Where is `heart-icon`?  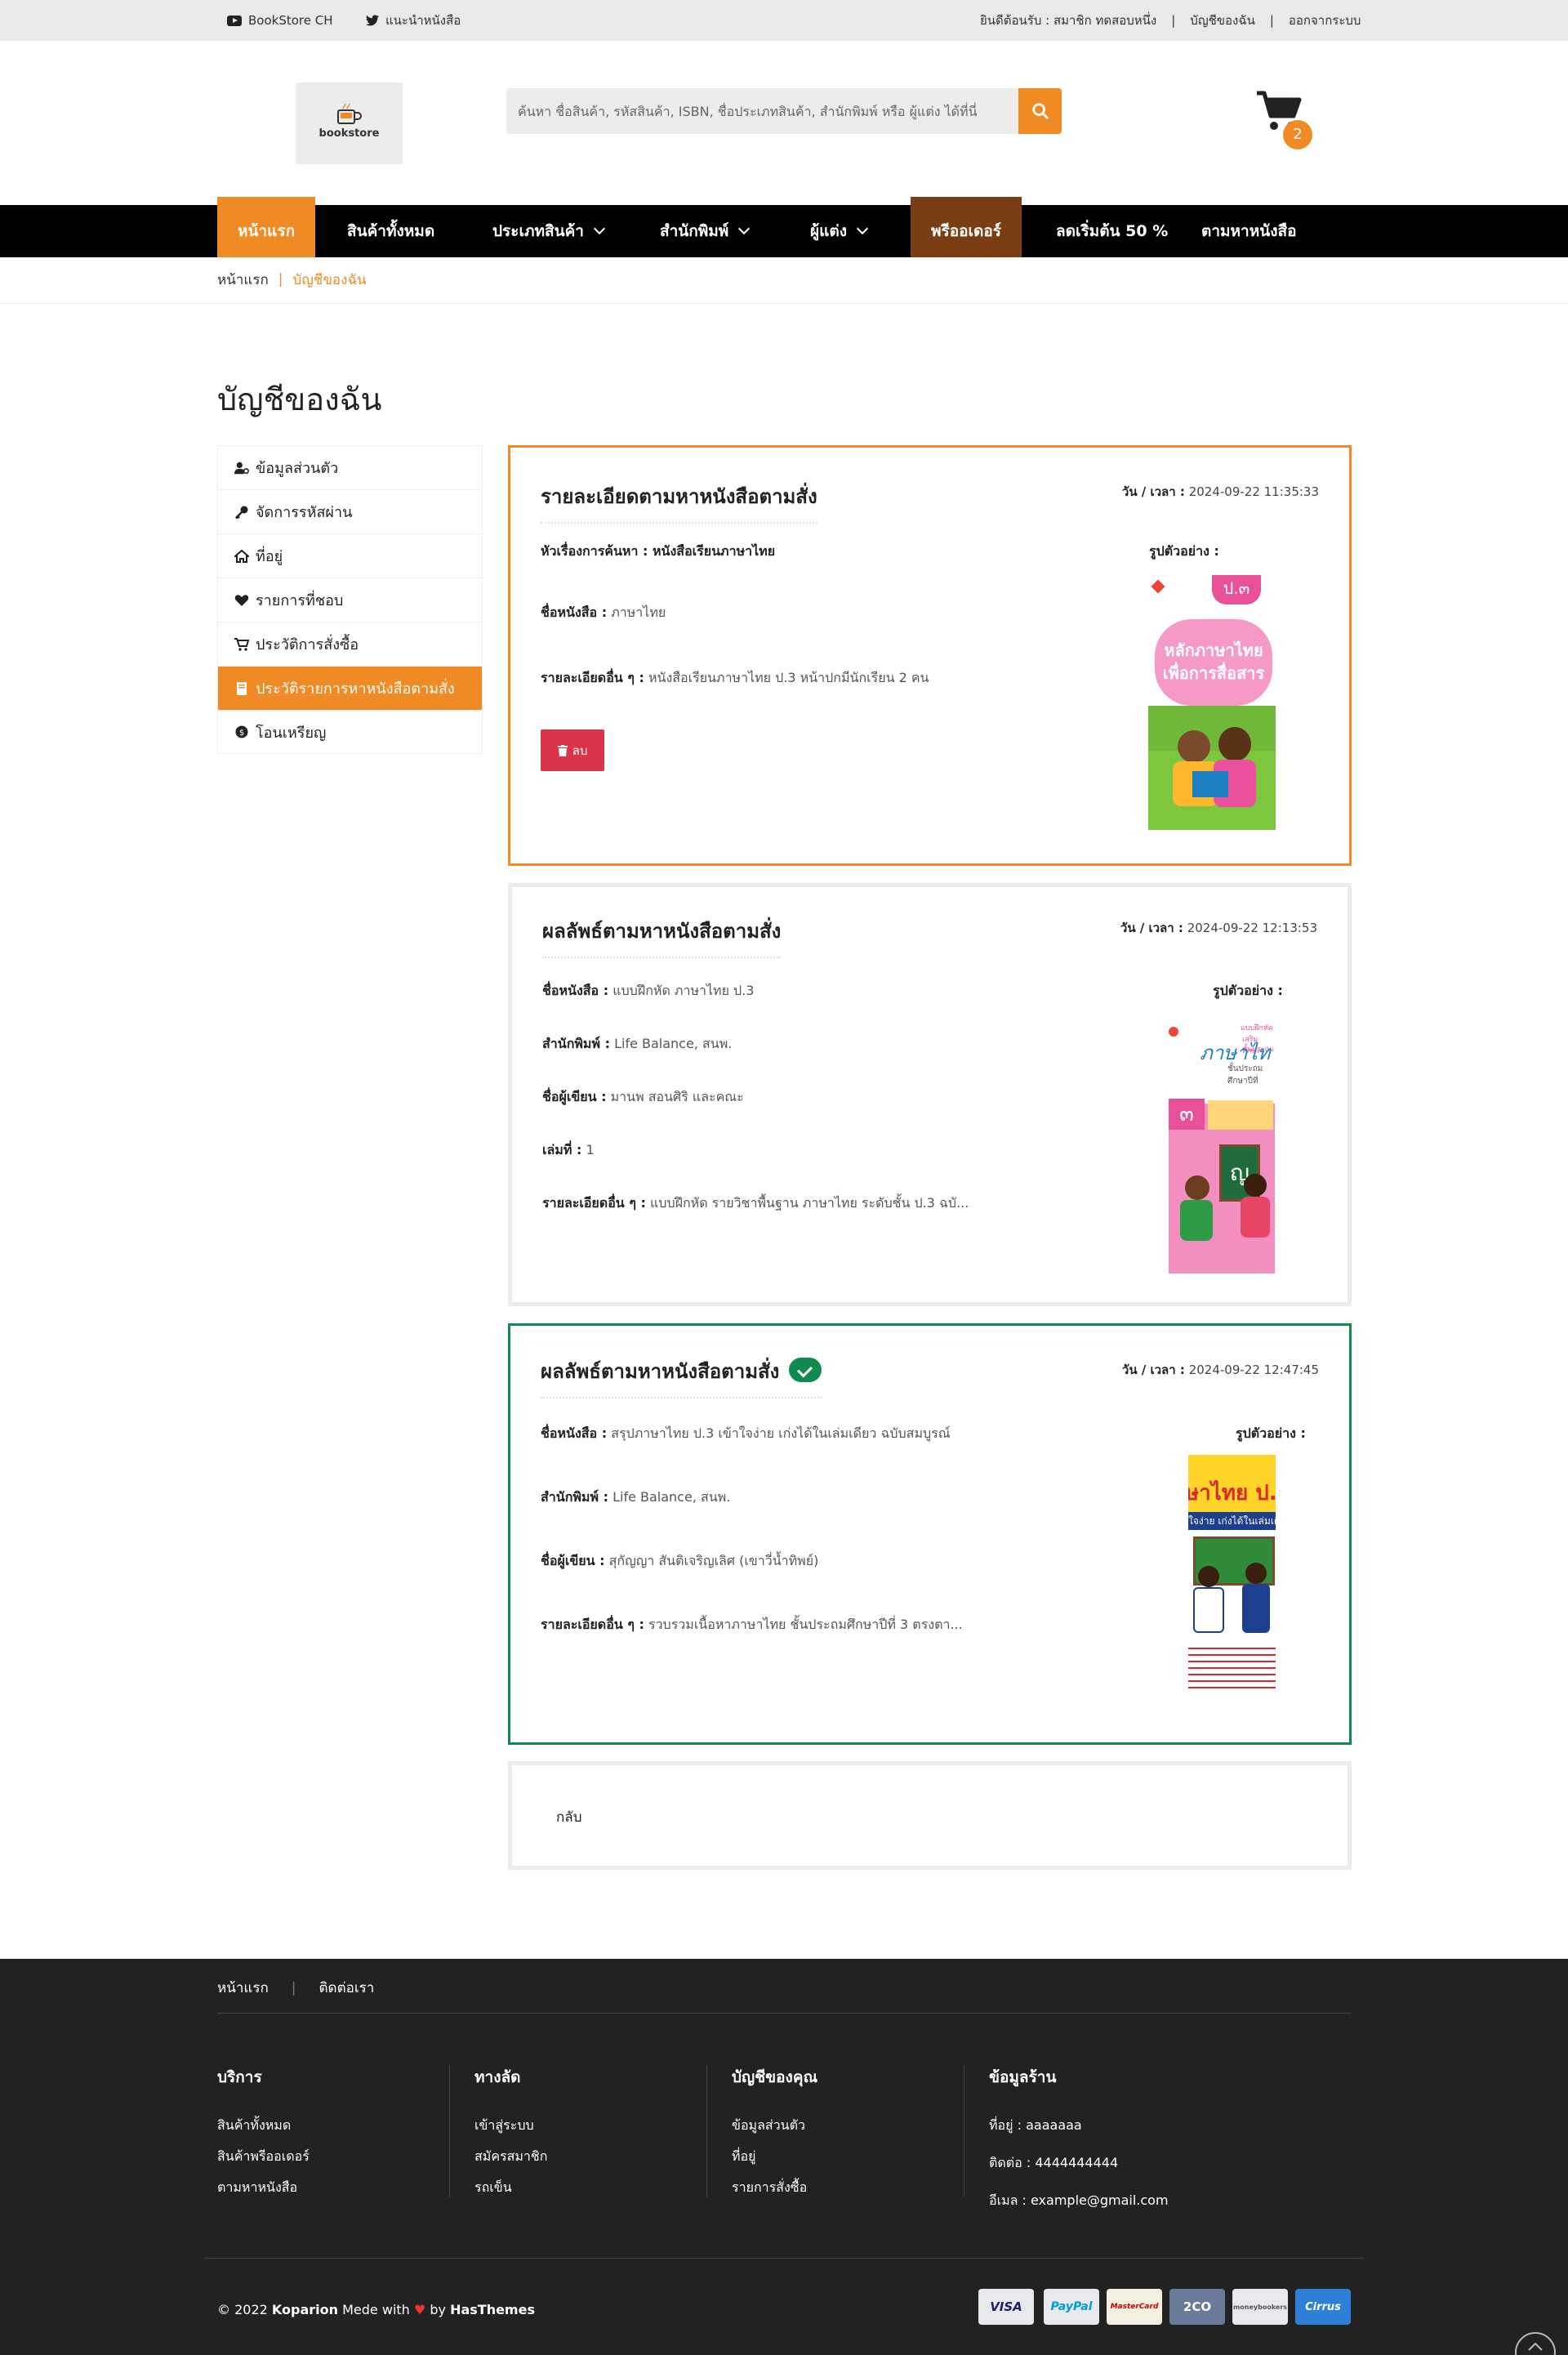
heart-icon is located at coordinates (241, 600).